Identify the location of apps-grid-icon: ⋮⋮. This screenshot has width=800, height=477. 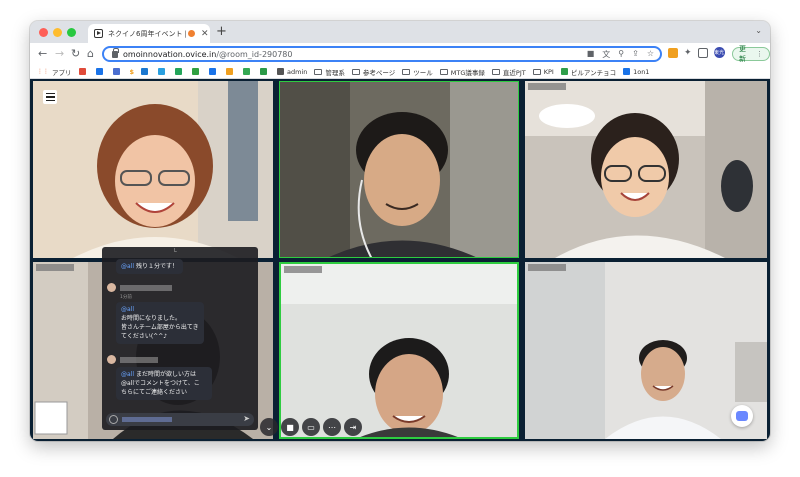
(43, 71).